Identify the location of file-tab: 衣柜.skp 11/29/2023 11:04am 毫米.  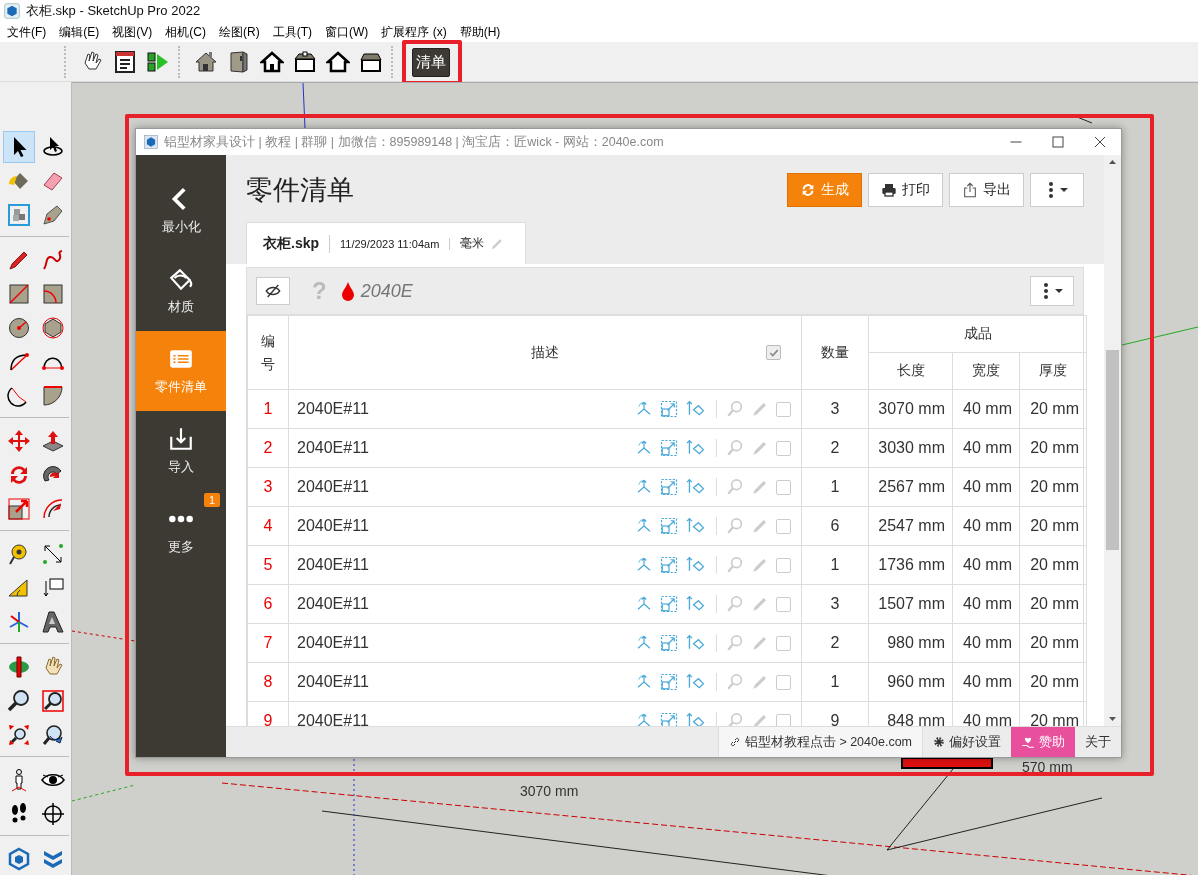
(386, 243).